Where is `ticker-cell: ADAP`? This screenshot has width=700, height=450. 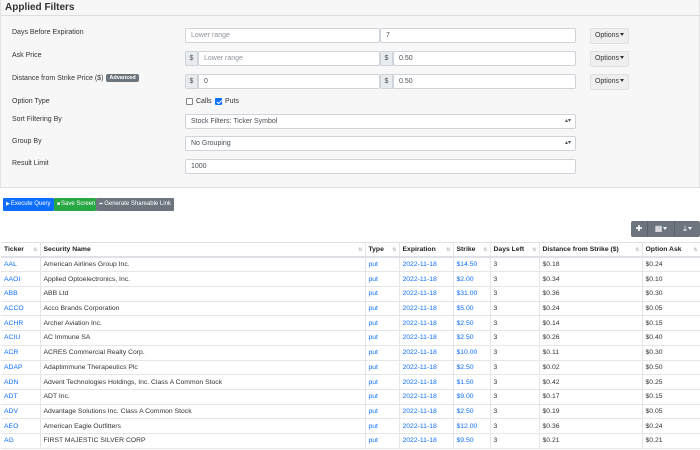 ticker-cell: ADAP is located at coordinates (21, 368).